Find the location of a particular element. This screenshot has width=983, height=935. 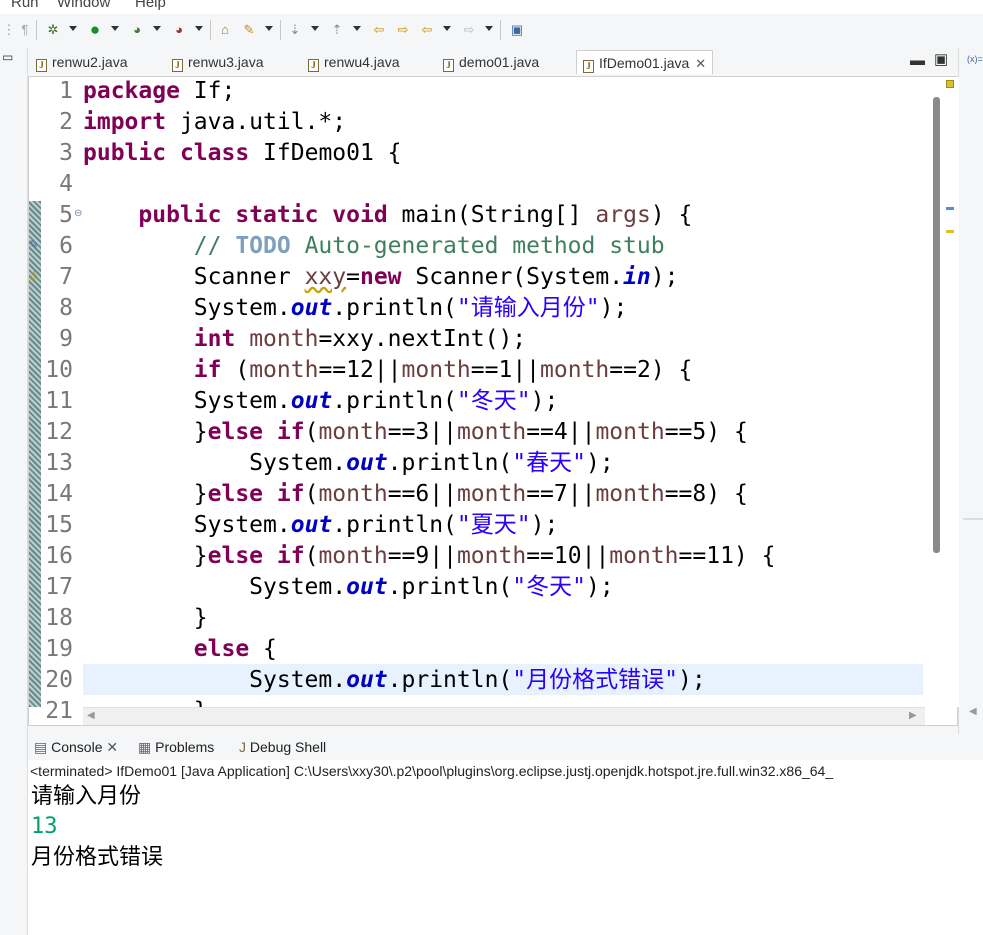

line-number: 9 is located at coordinates (66, 339).